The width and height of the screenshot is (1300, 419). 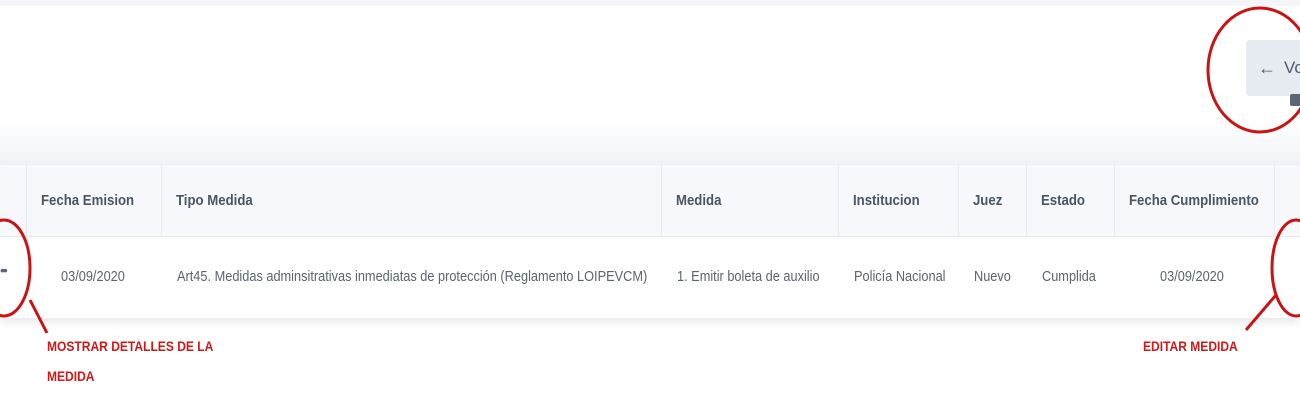 What do you see at coordinates (1069, 277) in the screenshot?
I see `cell-estado: Cumplida` at bounding box center [1069, 277].